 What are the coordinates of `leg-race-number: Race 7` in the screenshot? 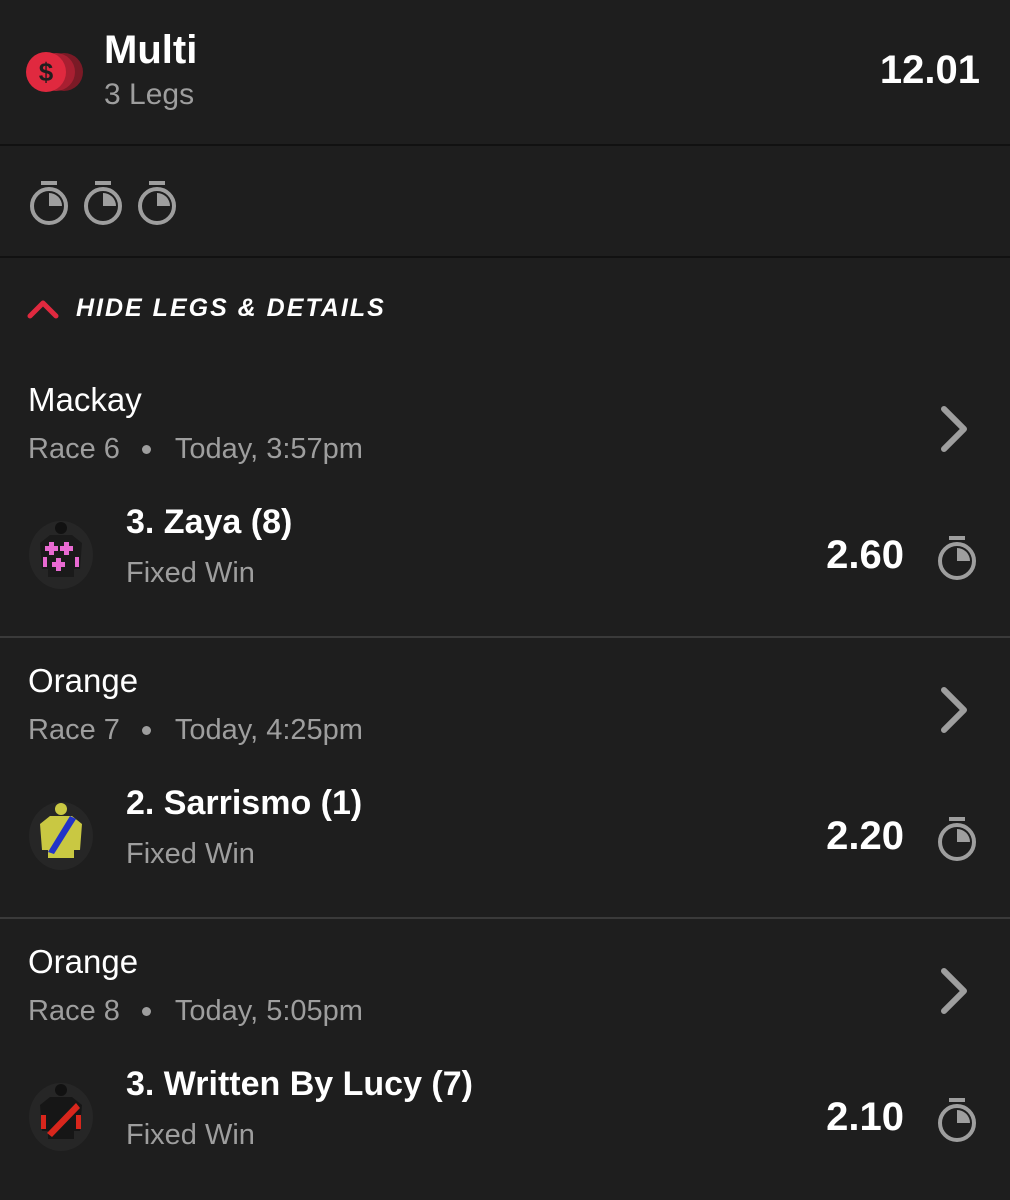 It's located at (74, 730).